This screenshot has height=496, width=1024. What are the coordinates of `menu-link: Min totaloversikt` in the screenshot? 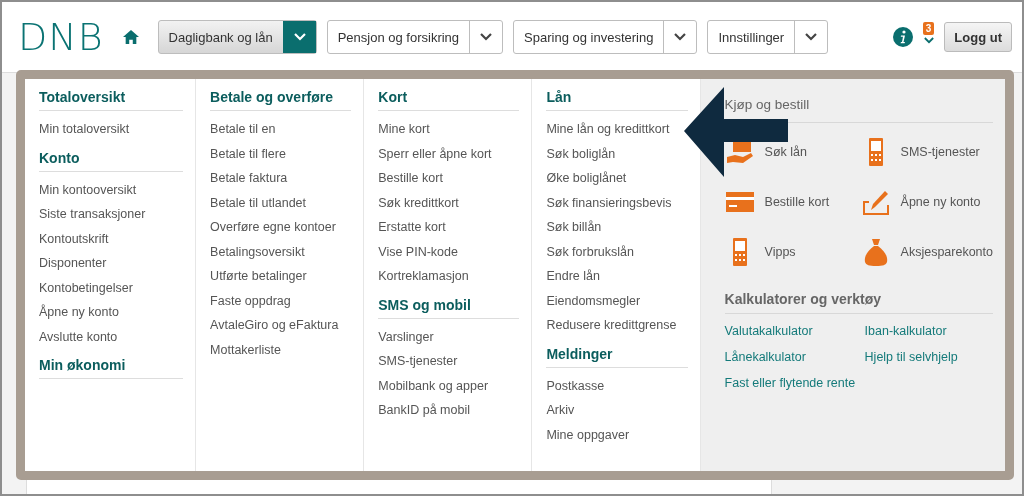 It's located at (111, 129).